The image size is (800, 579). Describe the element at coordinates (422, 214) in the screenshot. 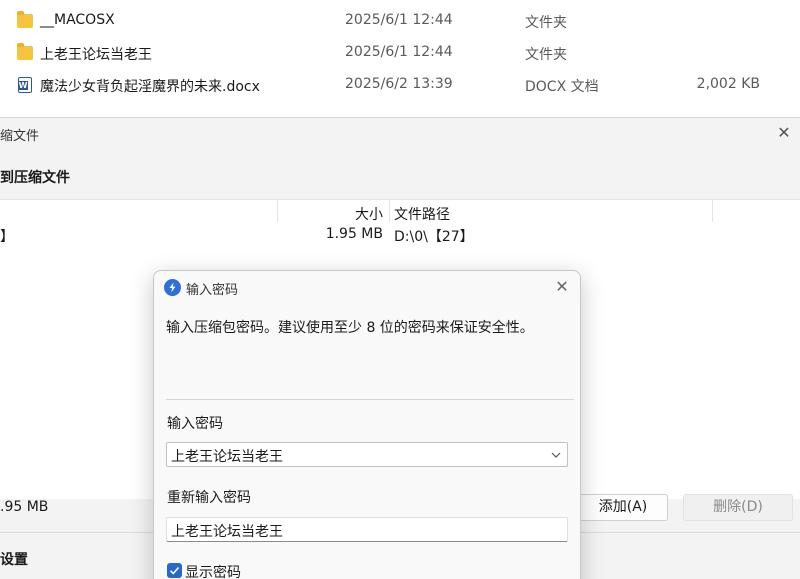

I see `column-header-path: 文件路径` at that location.